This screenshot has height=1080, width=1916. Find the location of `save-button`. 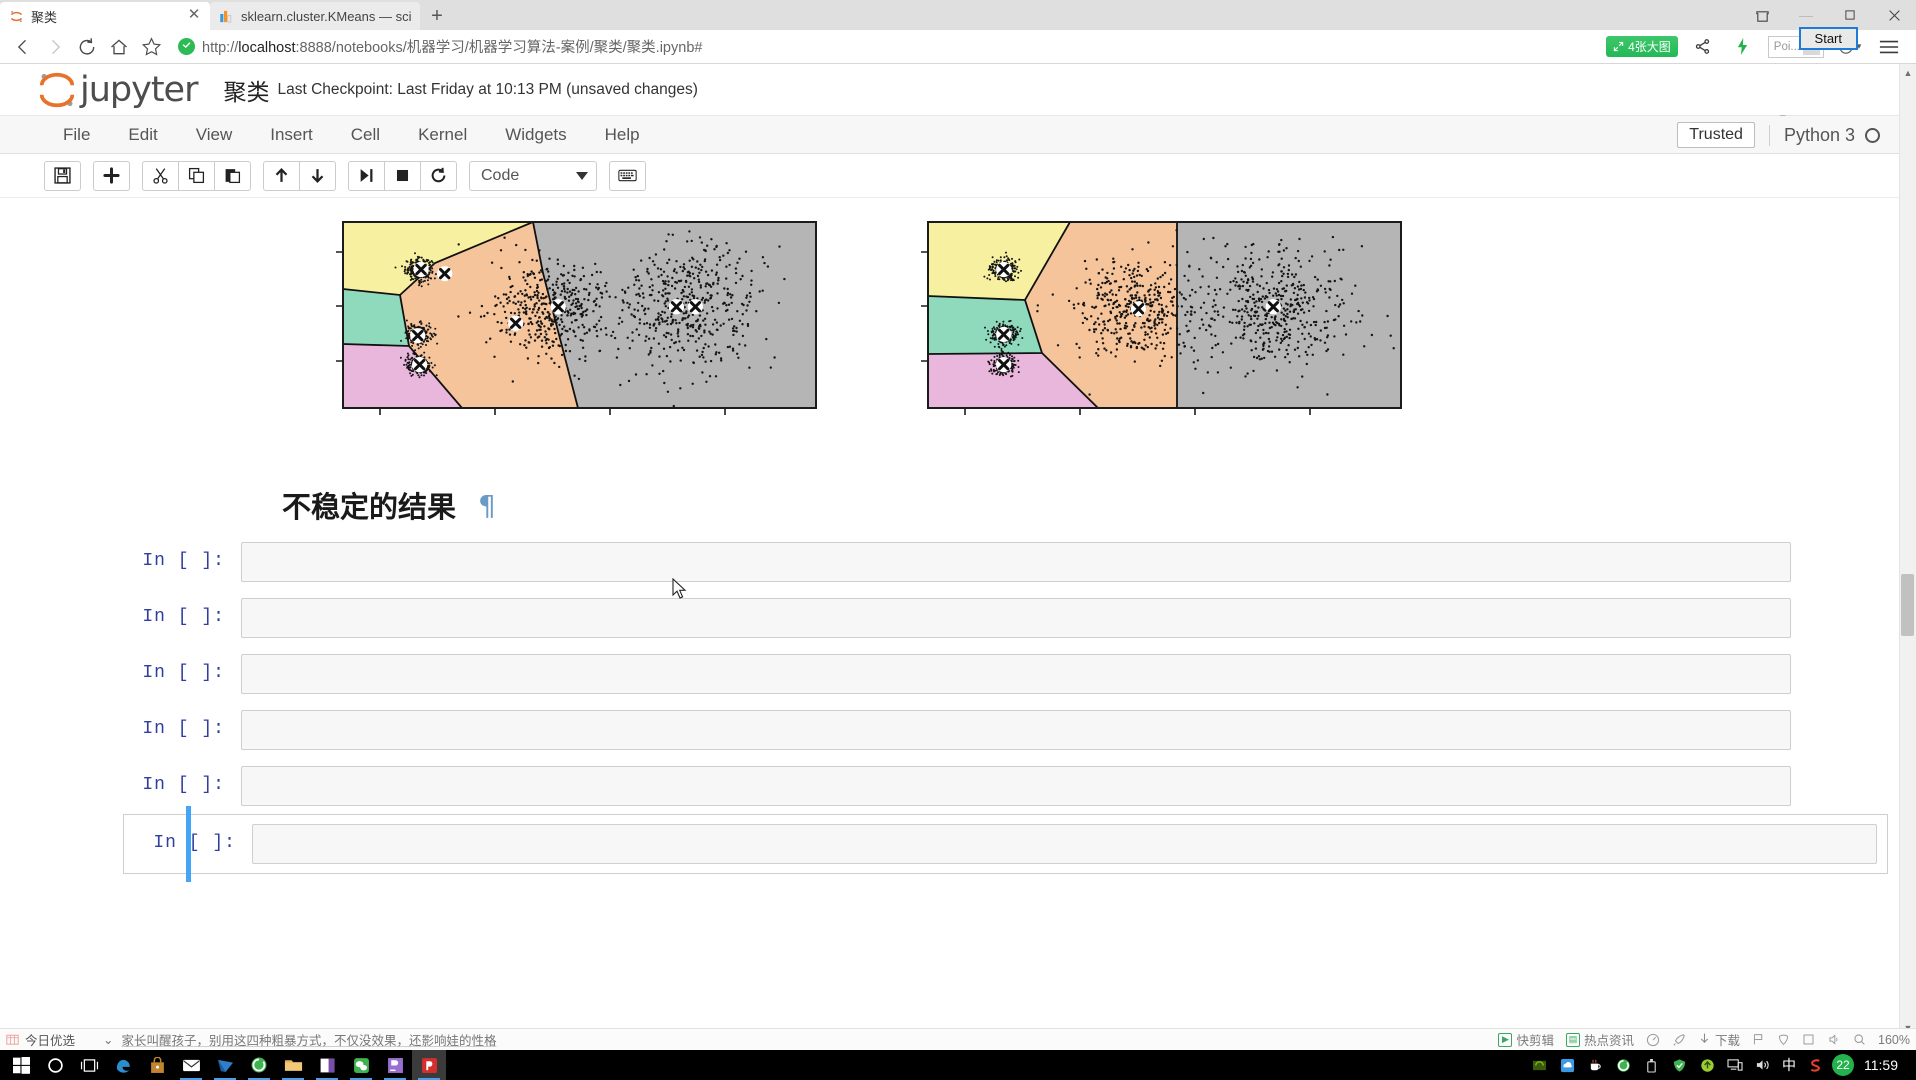

save-button is located at coordinates (62, 175).